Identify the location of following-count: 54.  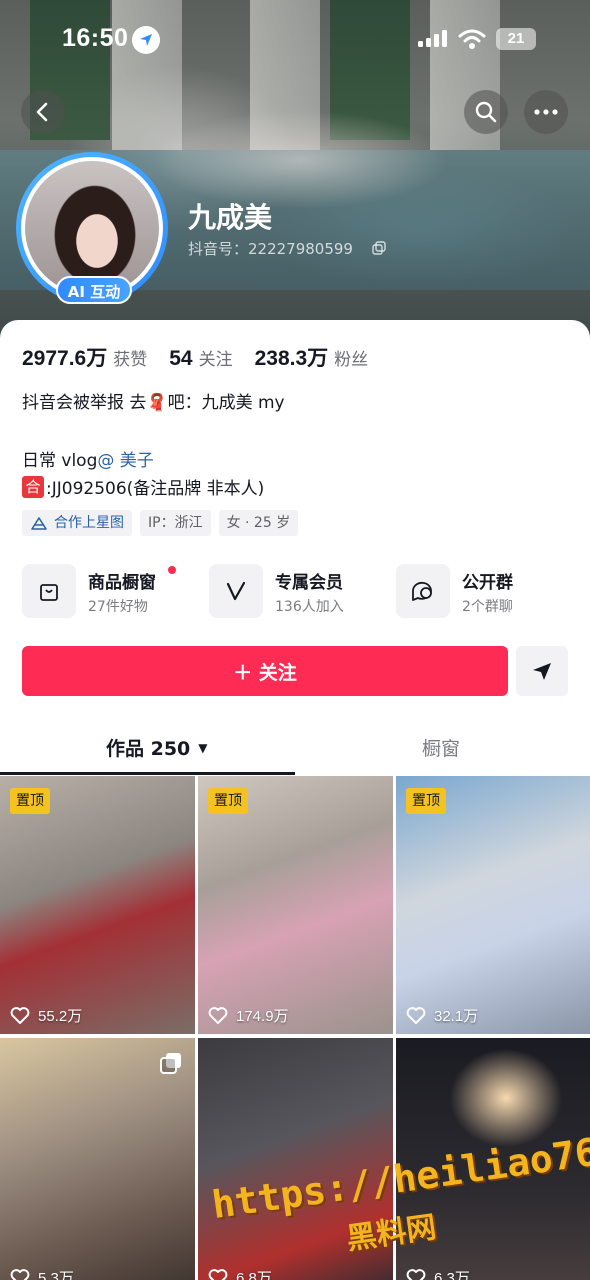
(180, 359).